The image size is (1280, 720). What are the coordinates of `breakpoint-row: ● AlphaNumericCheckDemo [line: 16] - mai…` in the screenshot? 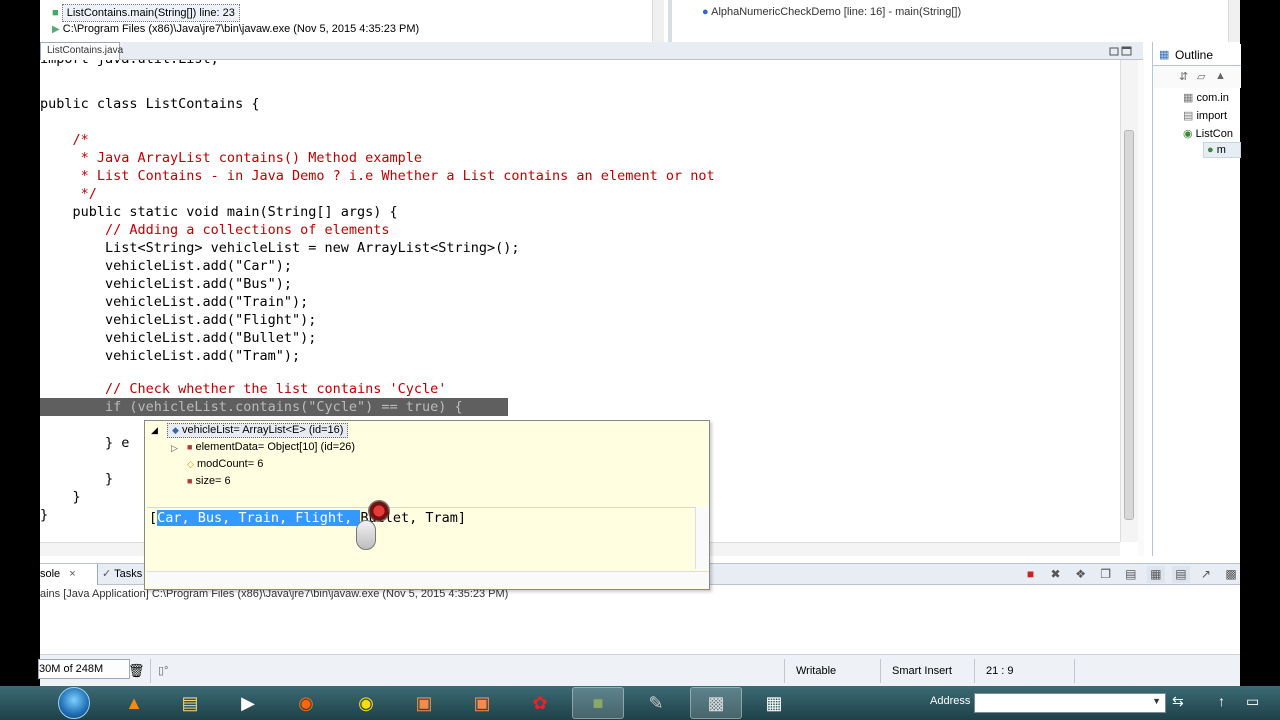 It's located at (831, 12).